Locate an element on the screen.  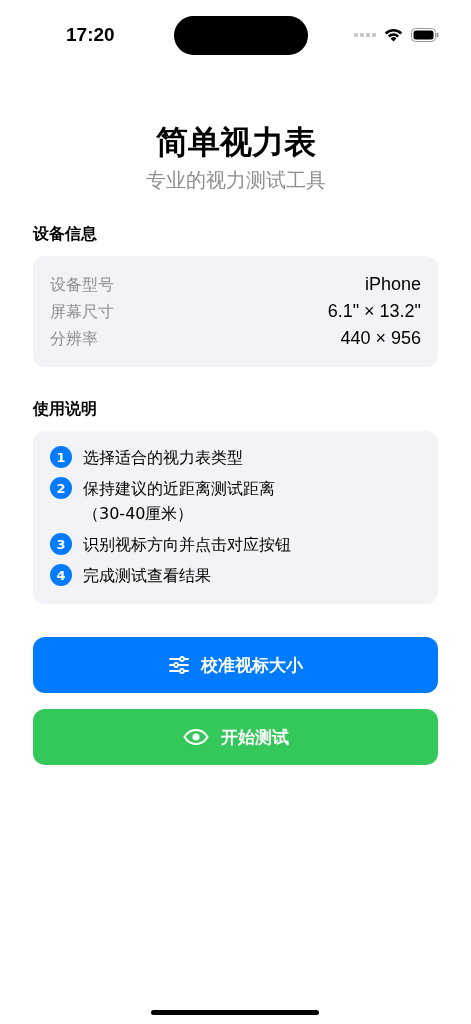
app-title: 简单视力表 is located at coordinates (235, 142).